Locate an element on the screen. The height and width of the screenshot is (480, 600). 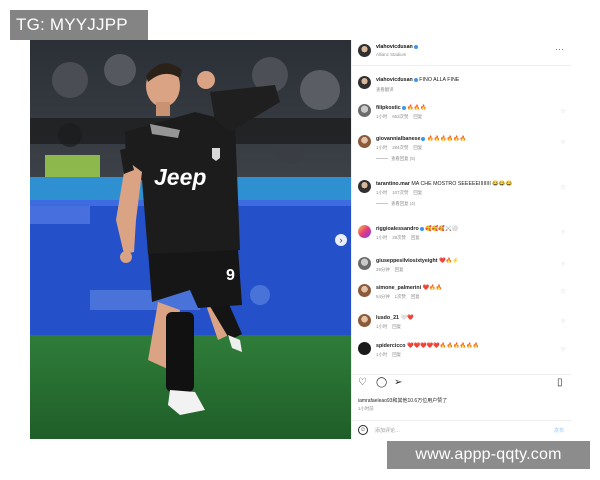
comment-meta: 1小时 284次赞 回复 is located at coordinates (401, 148).